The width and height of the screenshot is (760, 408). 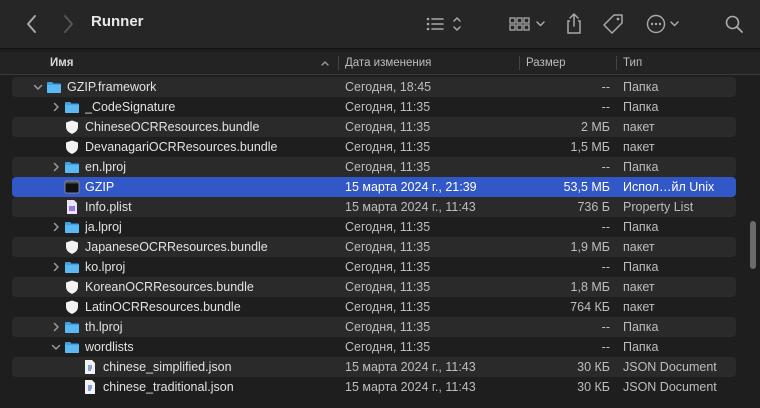 I want to click on table-row: ja.lproj Сегодня, 11:35 -- Папка, so click(x=374, y=227).